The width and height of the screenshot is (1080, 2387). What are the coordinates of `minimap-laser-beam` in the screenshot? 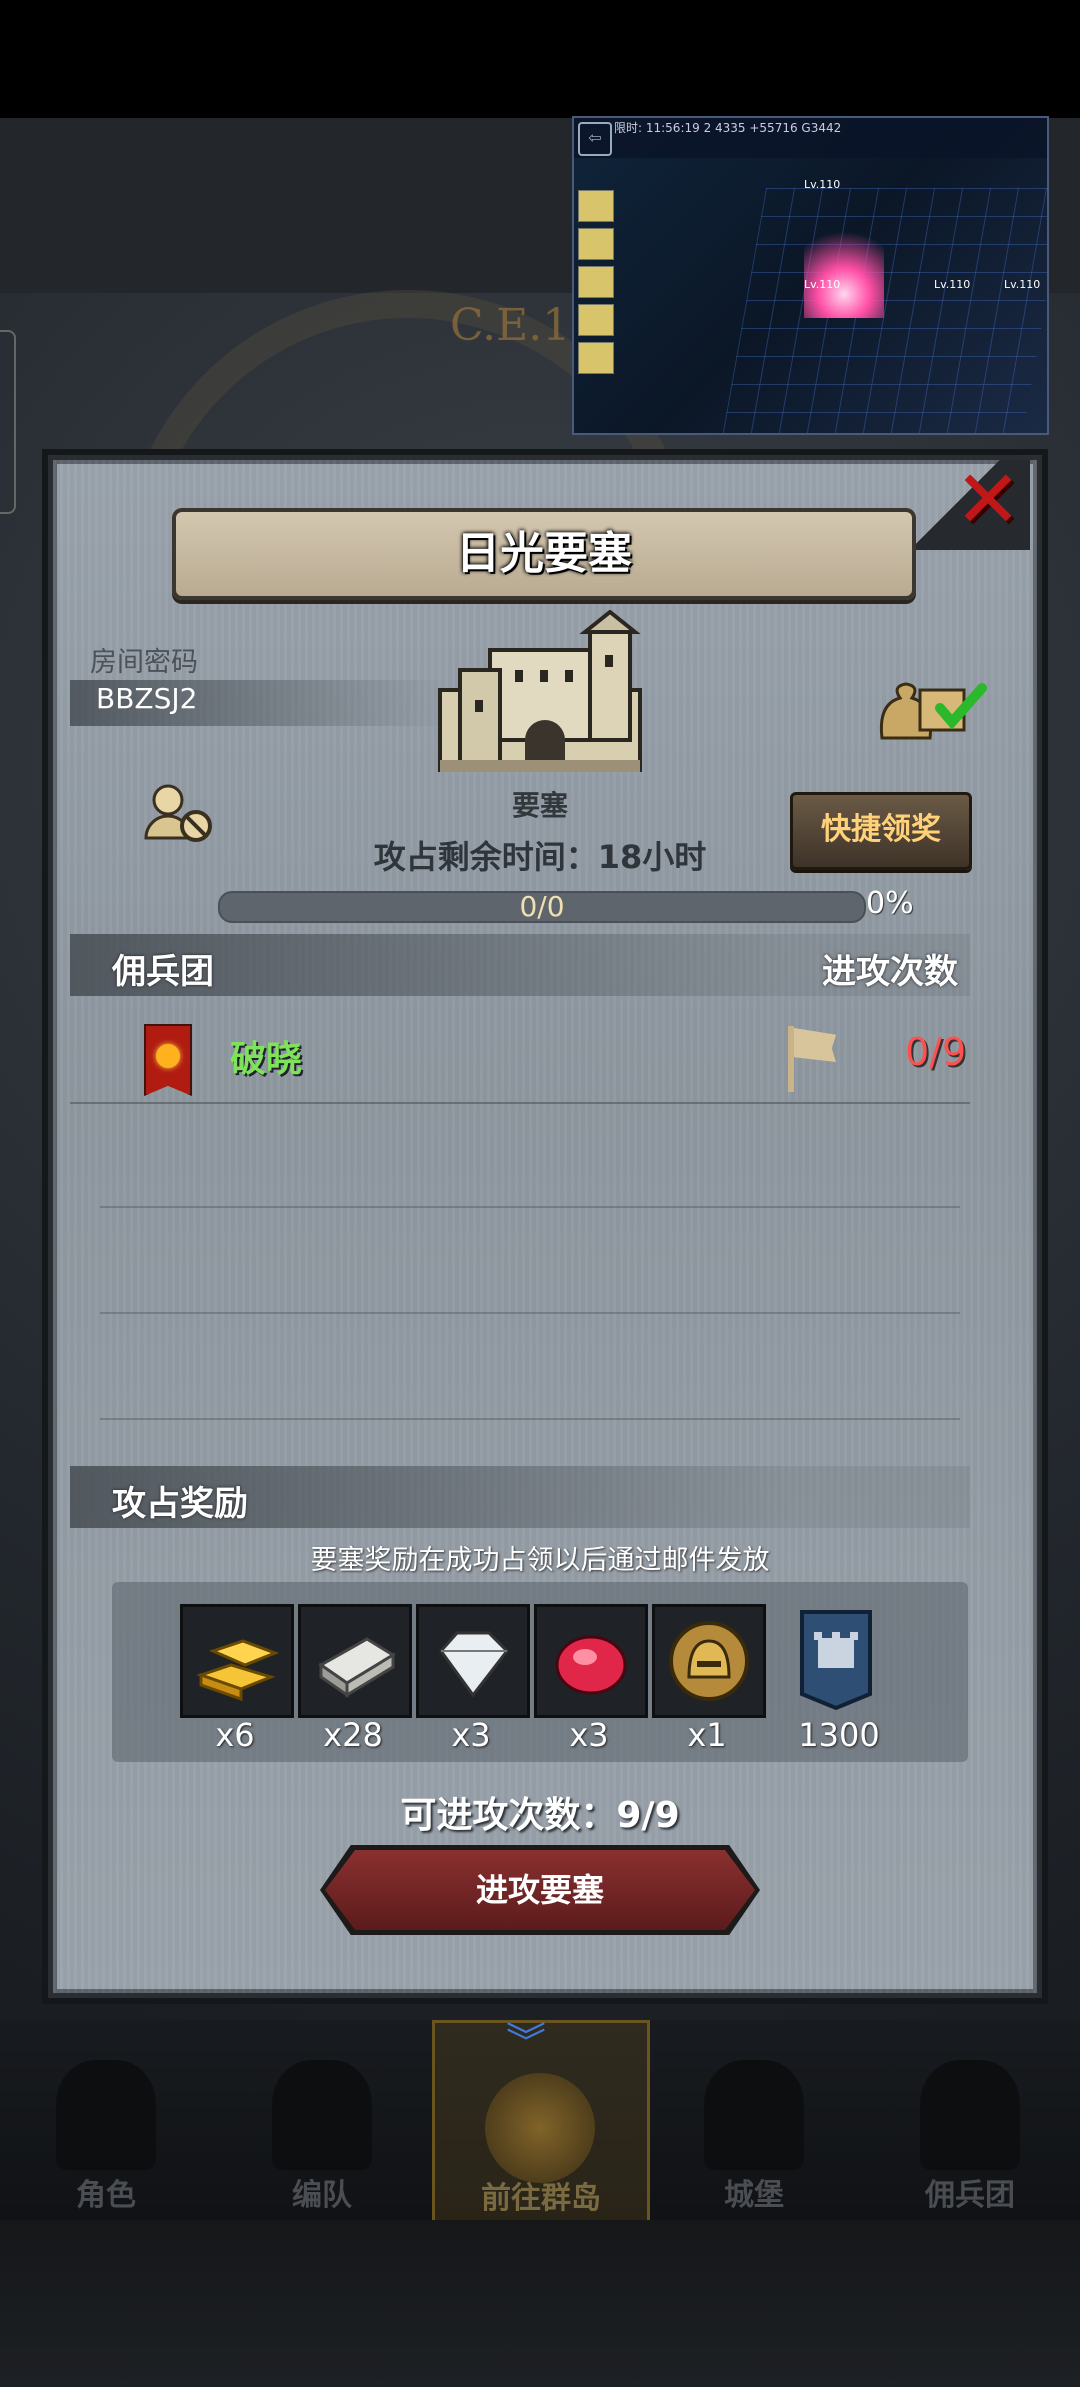 It's located at (844, 258).